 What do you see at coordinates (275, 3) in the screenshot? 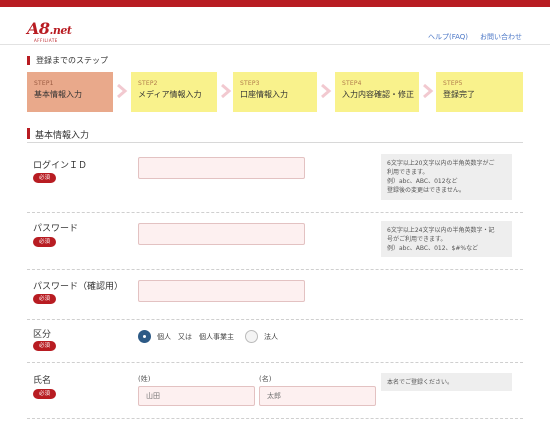
I see `top-accent-bar` at bounding box center [275, 3].